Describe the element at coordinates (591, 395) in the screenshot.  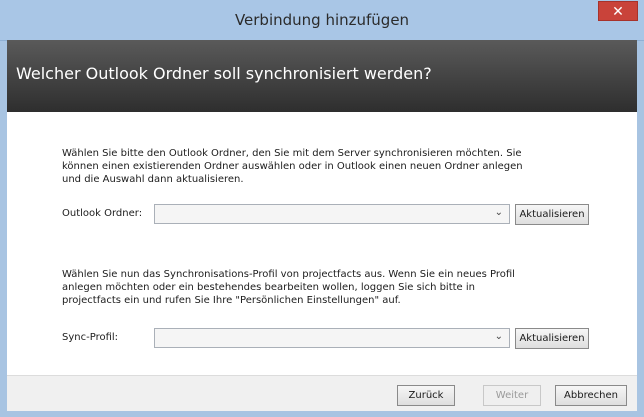
I see `cancel-button: Abbrechen` at that location.